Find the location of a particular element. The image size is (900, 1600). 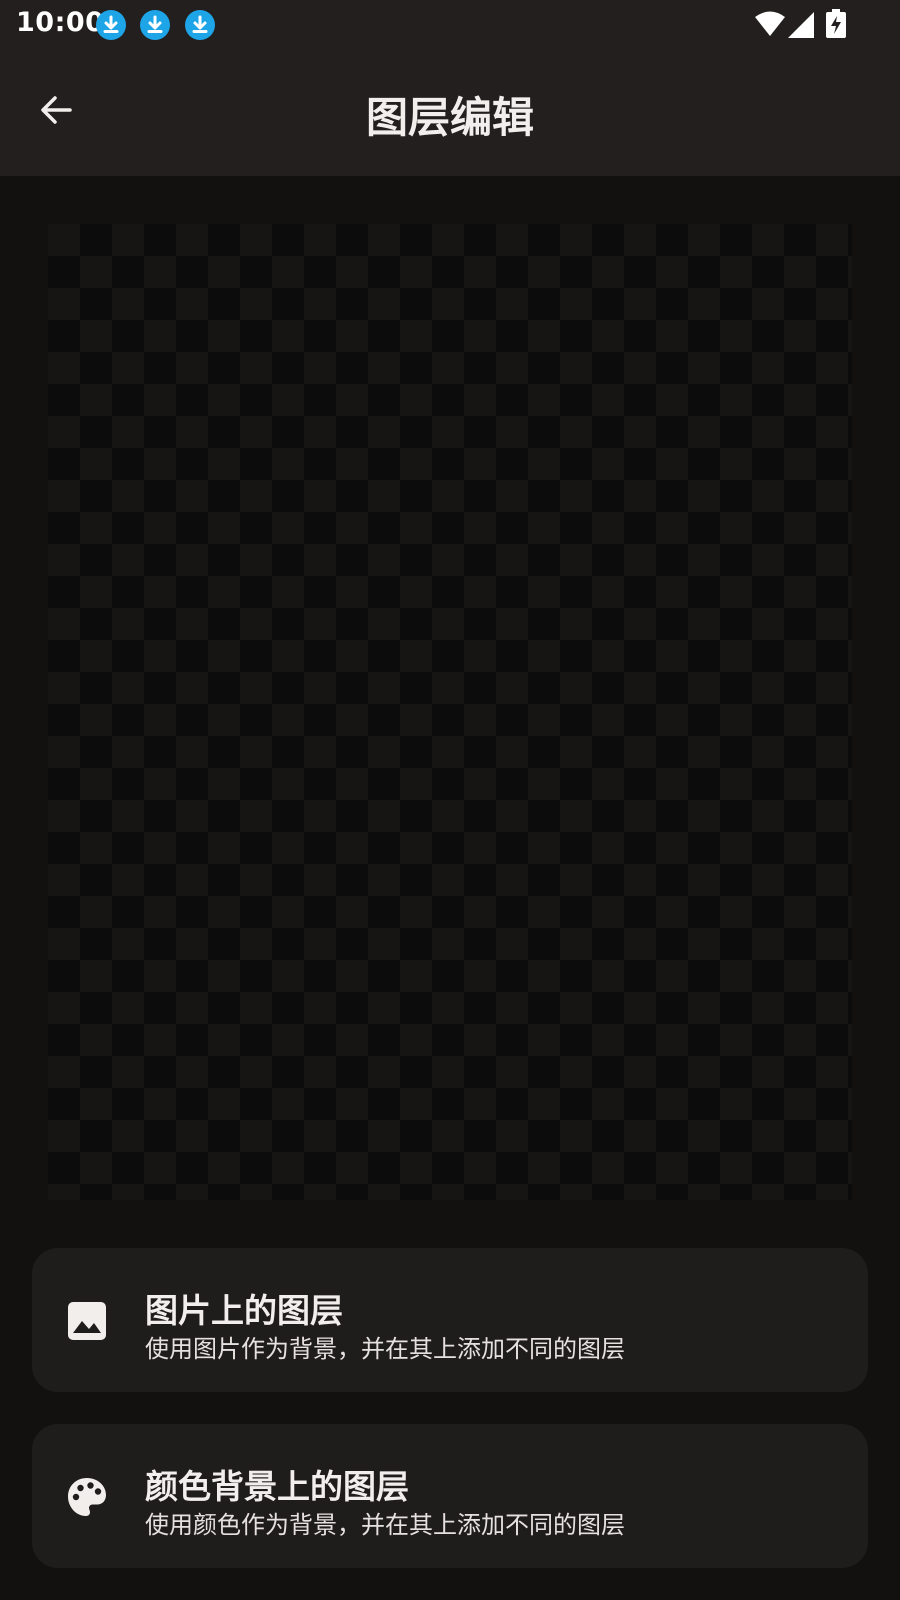

layers-on-image-option: 图片上的图层 使用图片作为背景，并在其上添加不同的图层 is located at coordinates (450, 1320).